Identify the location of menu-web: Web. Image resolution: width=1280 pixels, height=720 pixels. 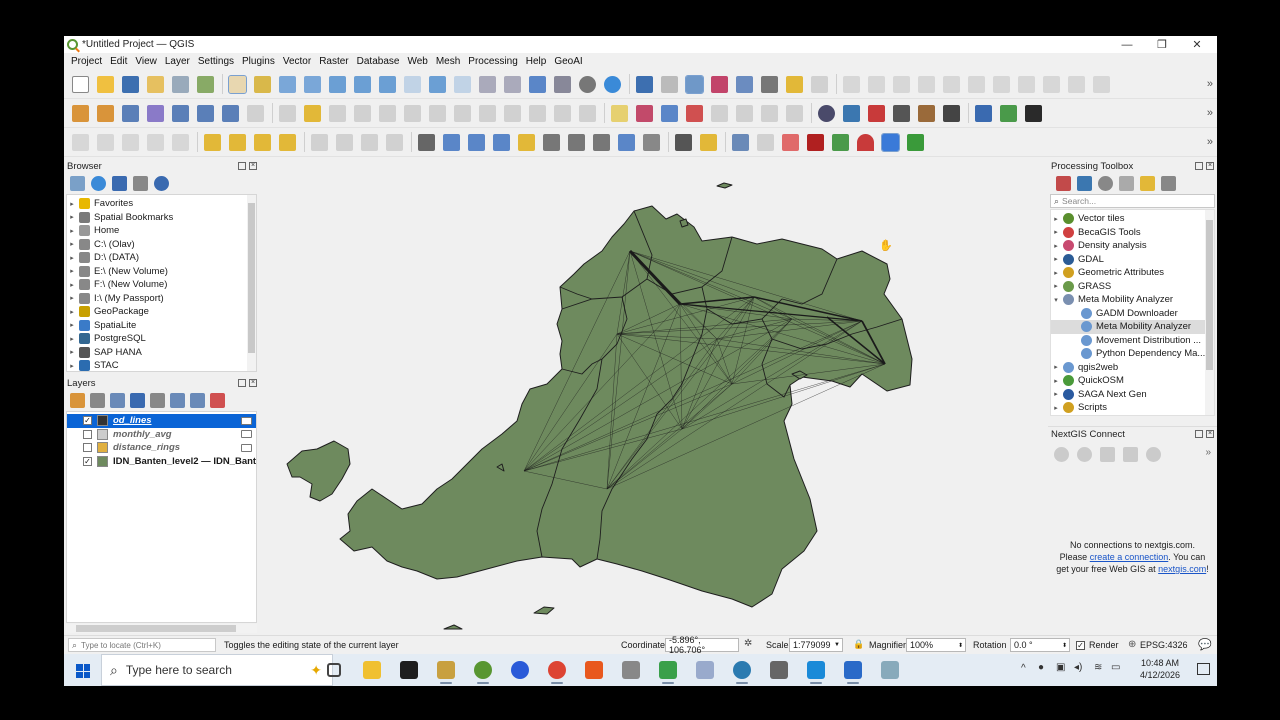
(417, 61).